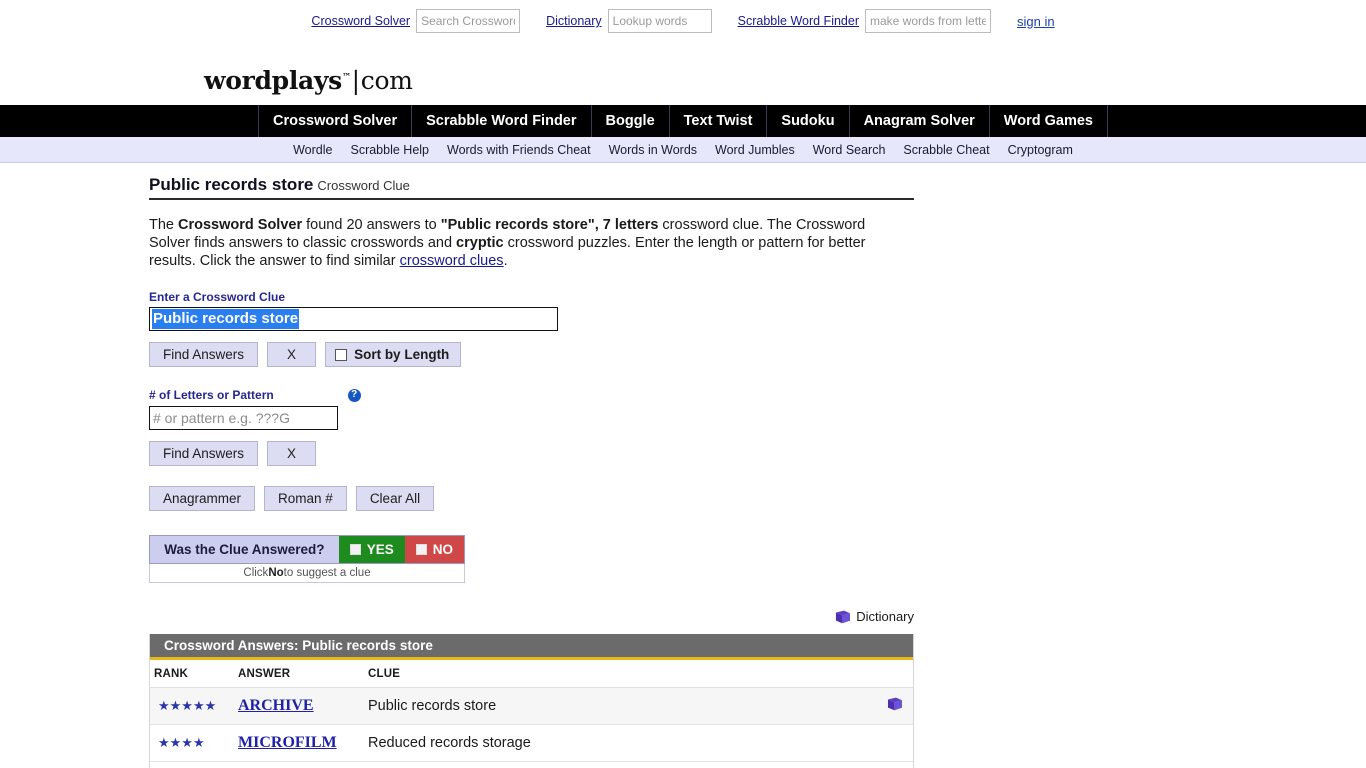 The image size is (1366, 768). Describe the element at coordinates (226, 319) in the screenshot. I see `clue-input-value: Public records store` at that location.